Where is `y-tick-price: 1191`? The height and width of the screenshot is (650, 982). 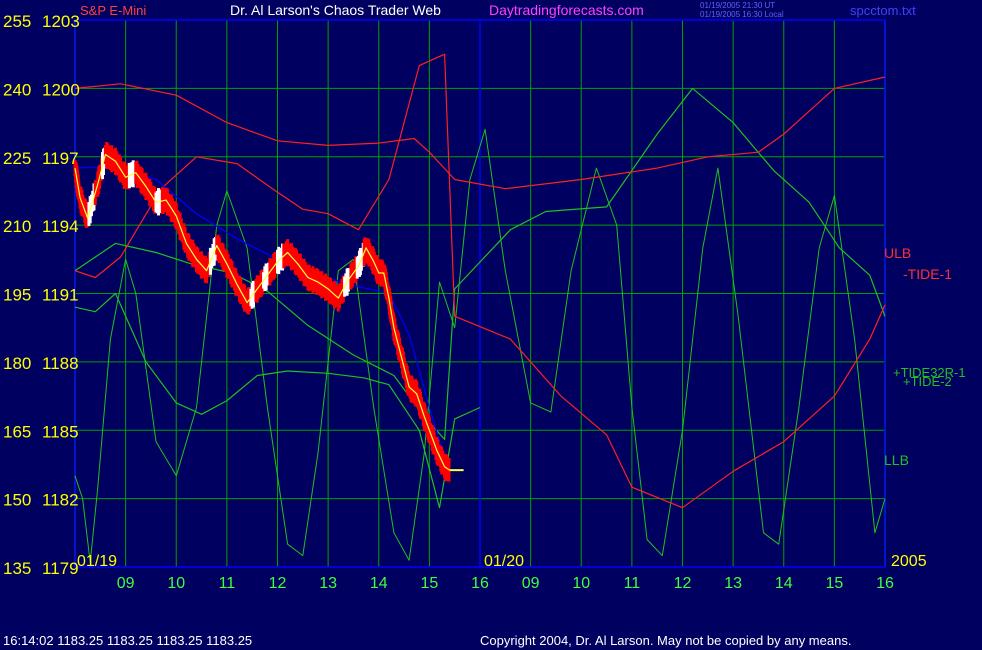 y-tick-price: 1191 is located at coordinates (60, 295).